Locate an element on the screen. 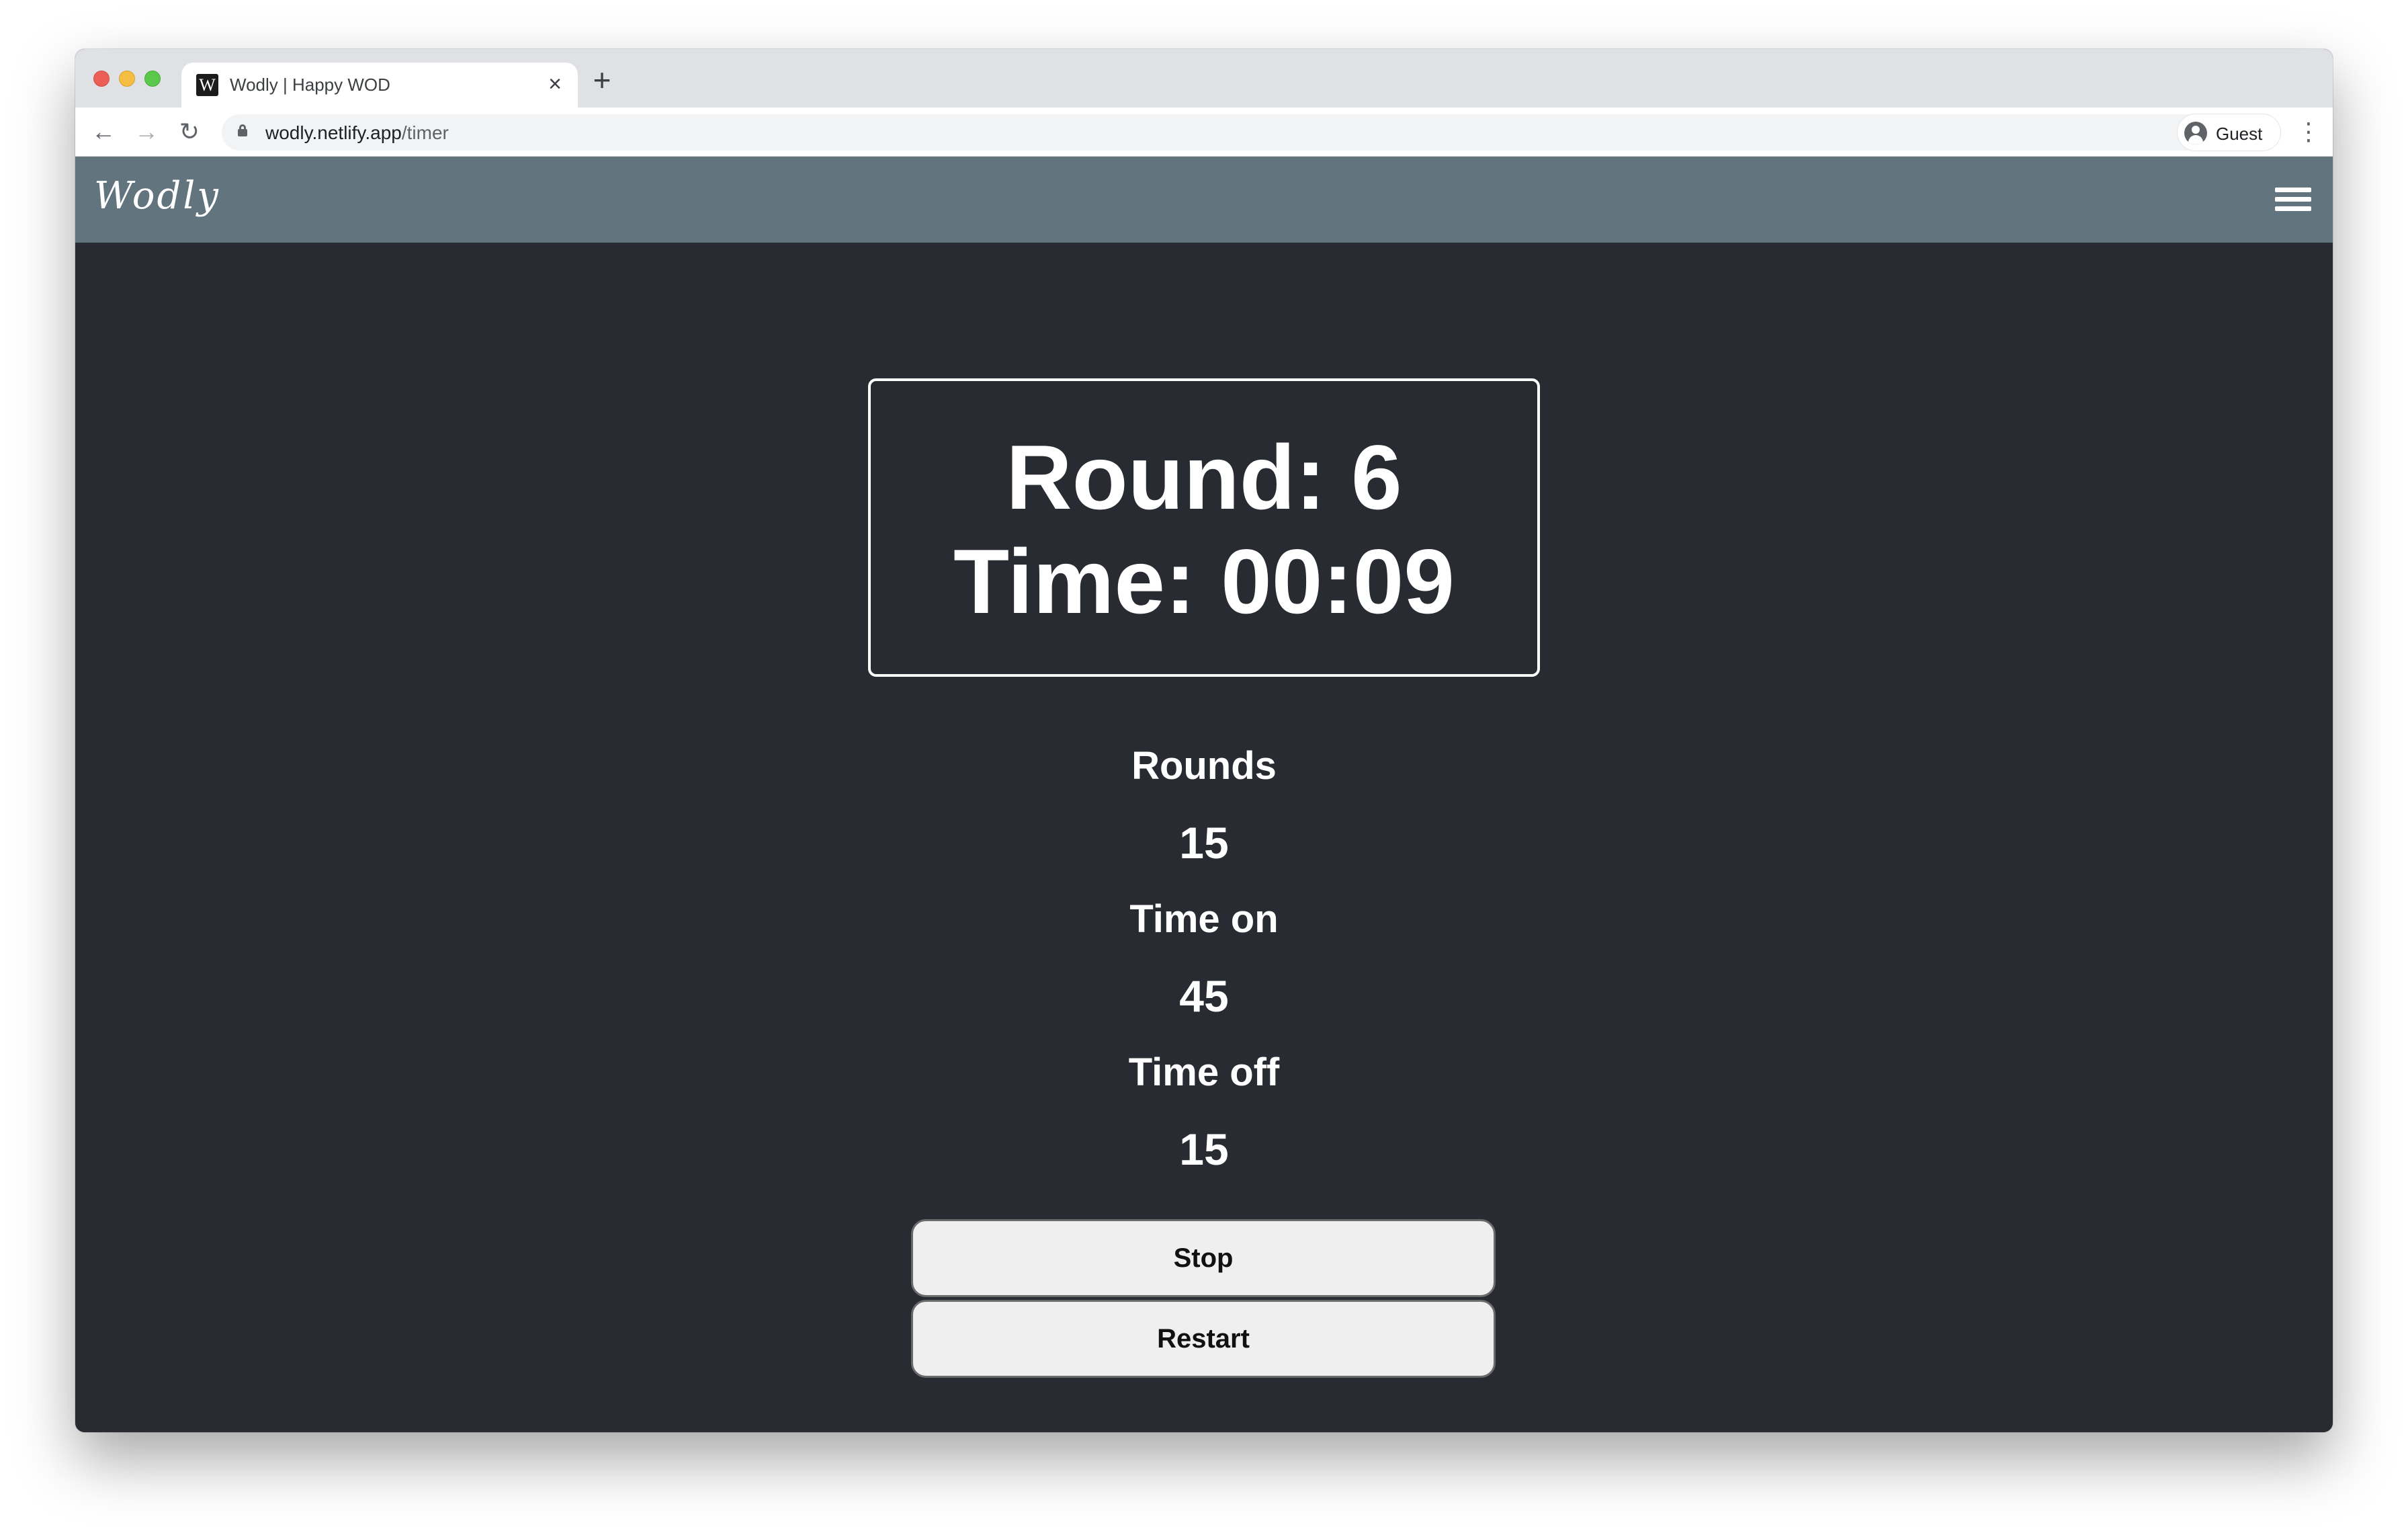  url-domain: wodly.netlify.app is located at coordinates (333, 132).